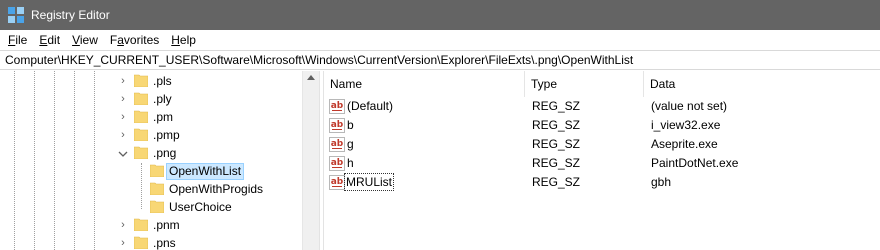  Describe the element at coordinates (205, 171) in the screenshot. I see `tree-item-label: OpenWithList` at that location.